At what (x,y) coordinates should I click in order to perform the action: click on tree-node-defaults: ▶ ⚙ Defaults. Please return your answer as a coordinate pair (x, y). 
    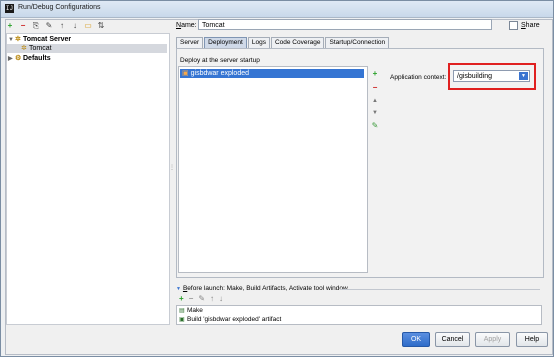
    Looking at the image, I should click on (29, 58).